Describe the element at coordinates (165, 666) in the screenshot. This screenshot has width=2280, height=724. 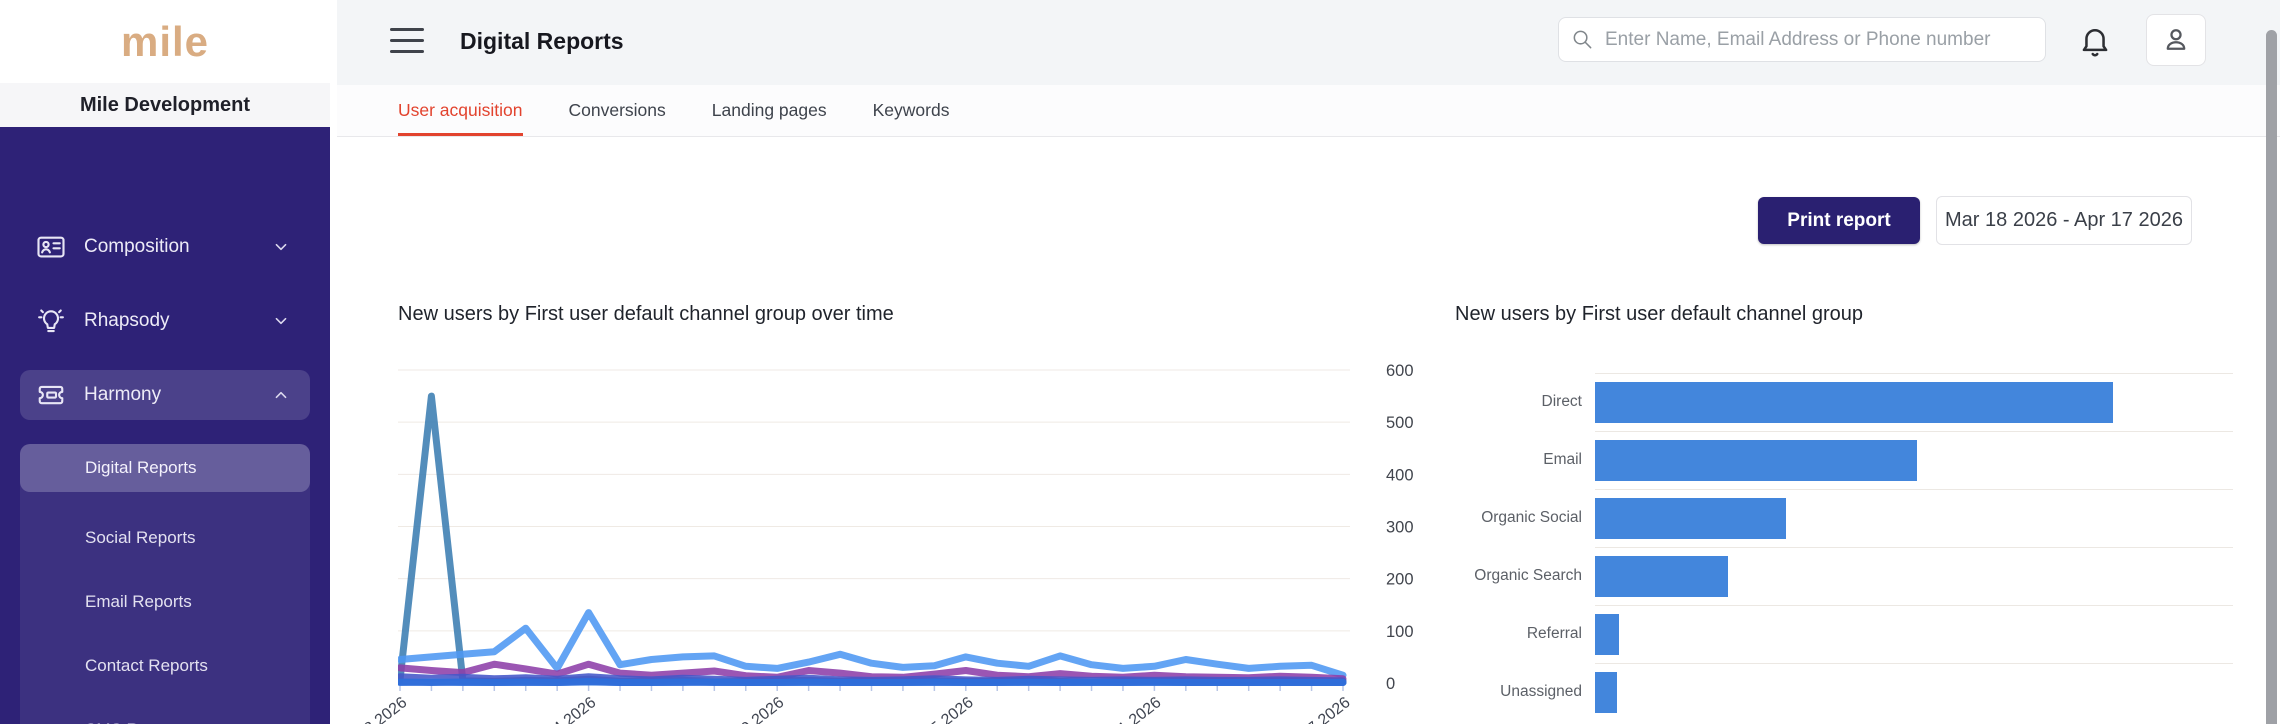
I see `sidebar-subitem-contact-reports: Contact Reports` at that location.